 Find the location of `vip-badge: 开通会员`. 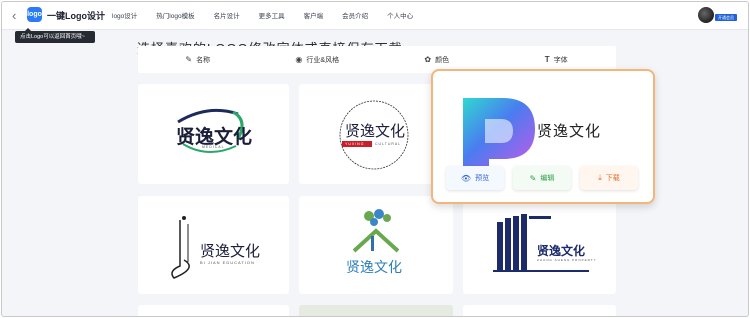

vip-badge: 开通会员 is located at coordinates (726, 17).